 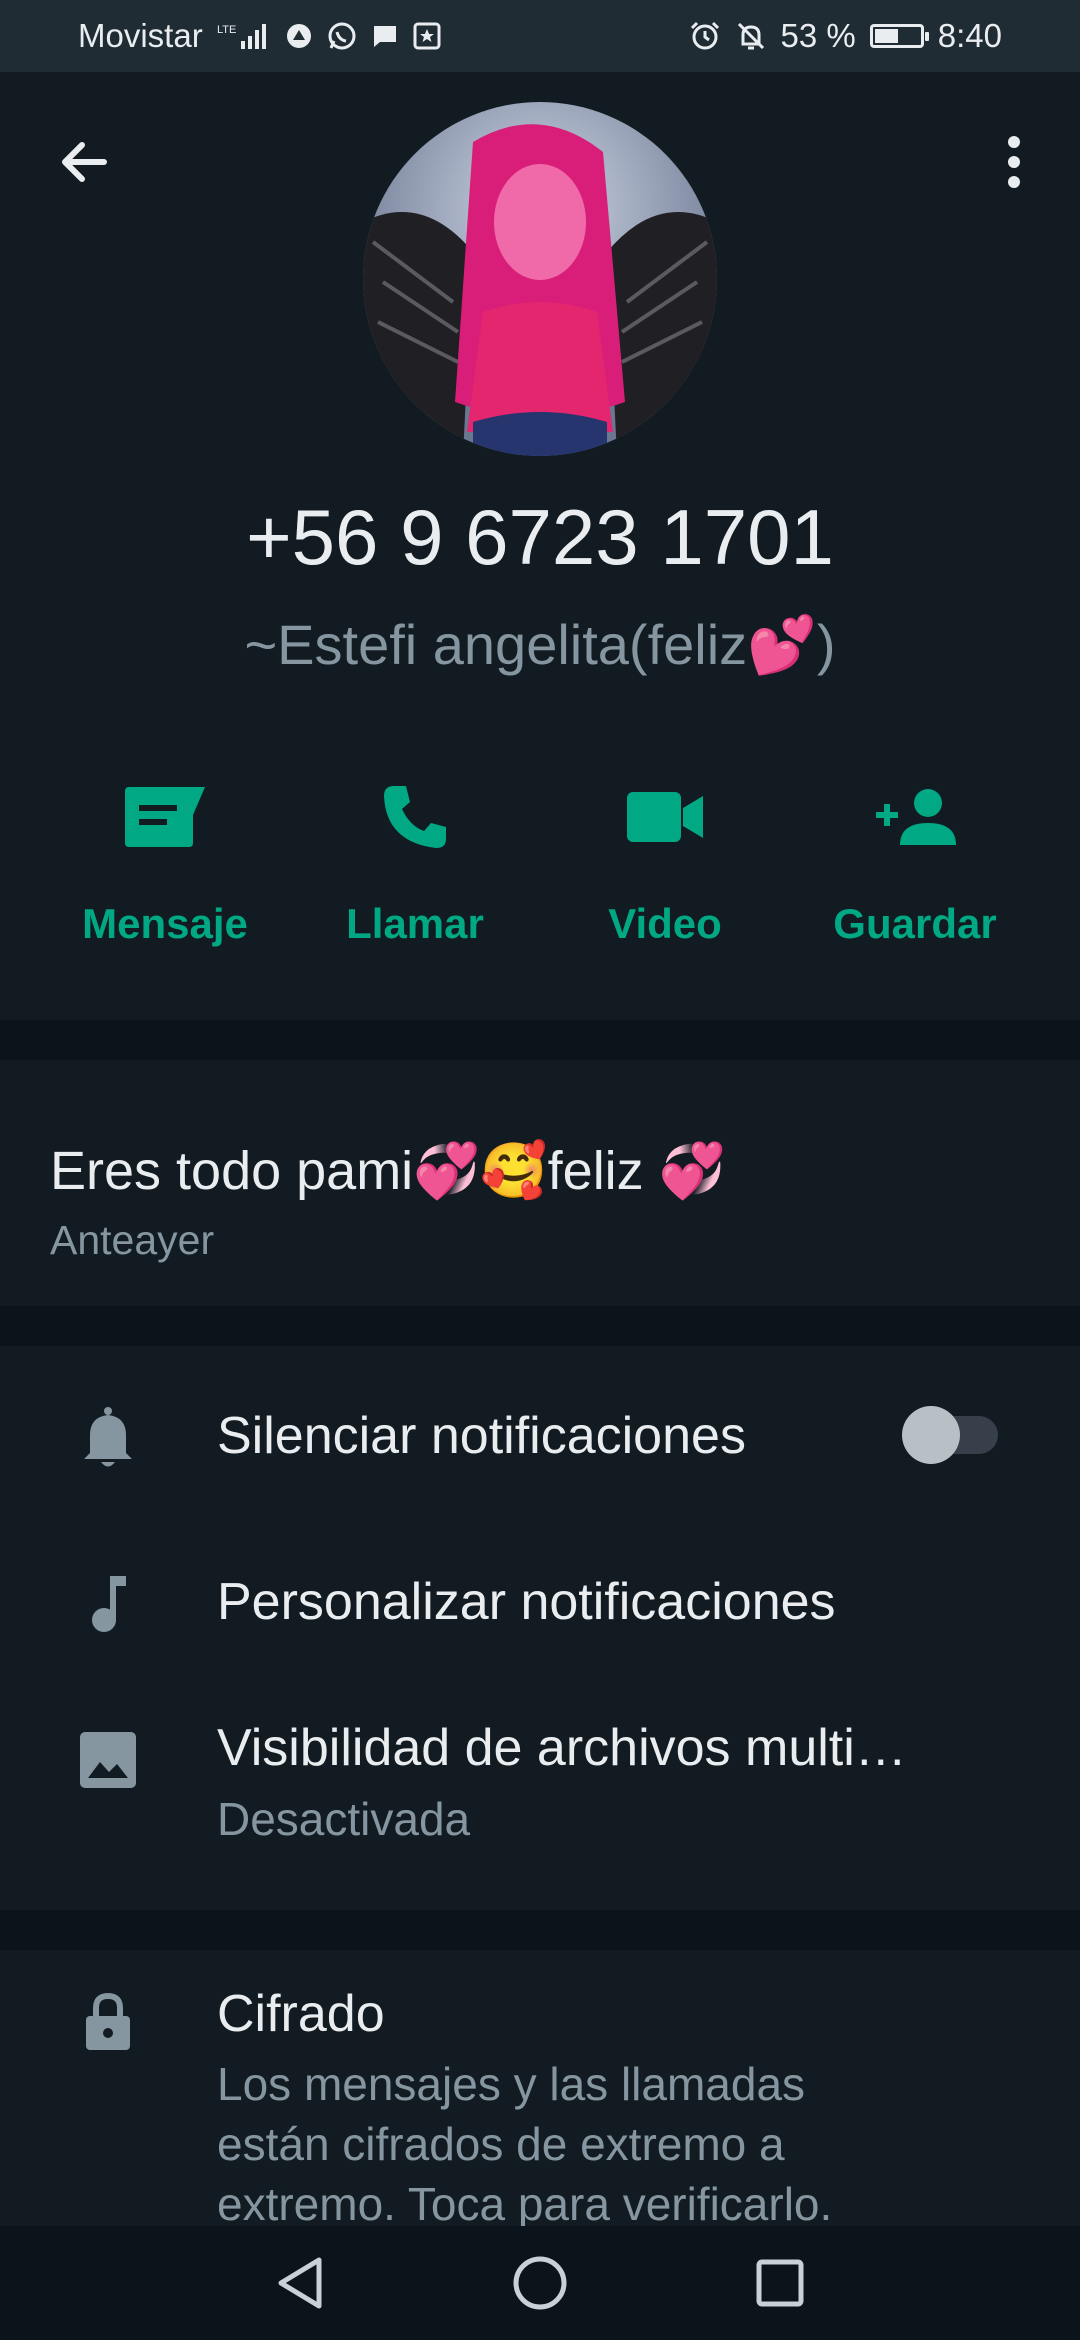 I want to click on battery-percent: 53 %, so click(x=818, y=35).